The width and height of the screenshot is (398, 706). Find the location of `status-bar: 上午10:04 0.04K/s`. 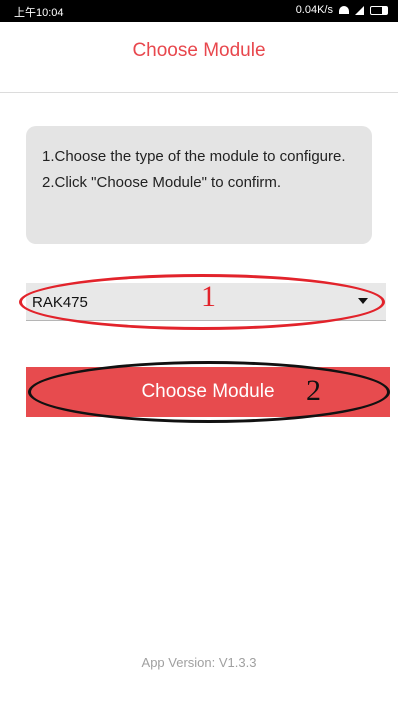

status-bar: 上午10:04 0.04K/s is located at coordinates (199, 11).